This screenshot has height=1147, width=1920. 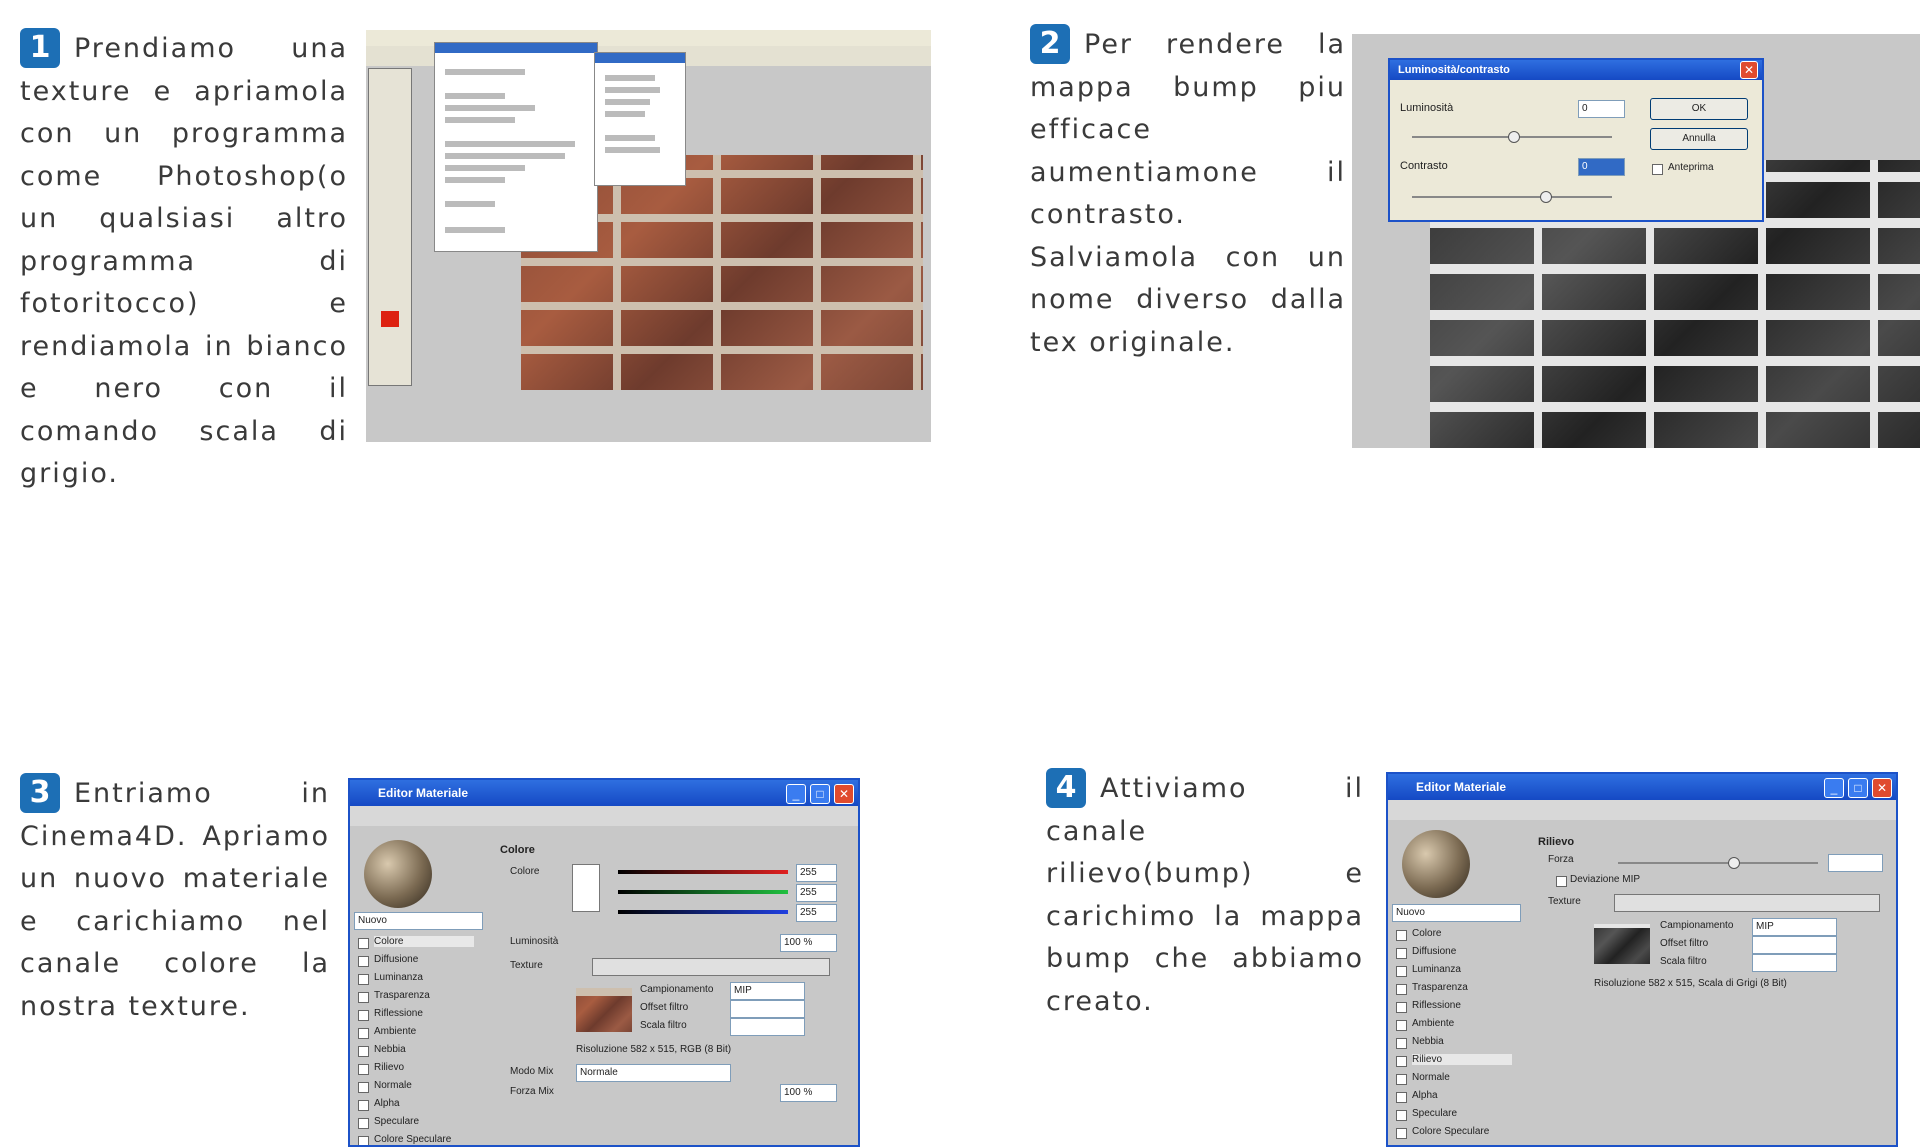 What do you see at coordinates (808, 1093) in the screenshot?
I see `mix-strength-value: 100 %` at bounding box center [808, 1093].